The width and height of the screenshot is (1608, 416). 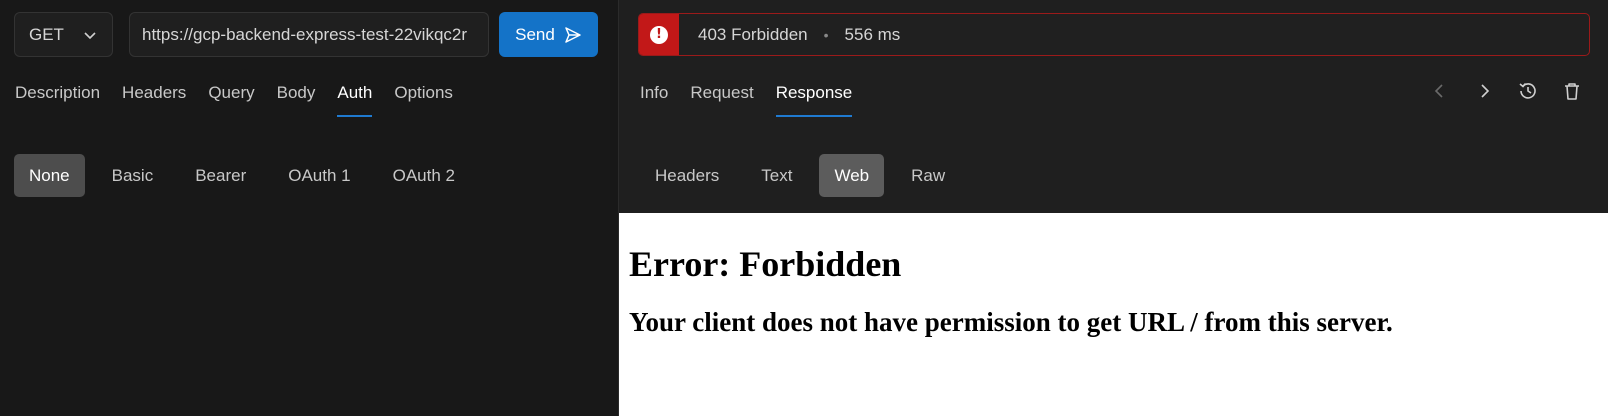 What do you see at coordinates (354, 100) in the screenshot?
I see `tab-auth: Auth` at bounding box center [354, 100].